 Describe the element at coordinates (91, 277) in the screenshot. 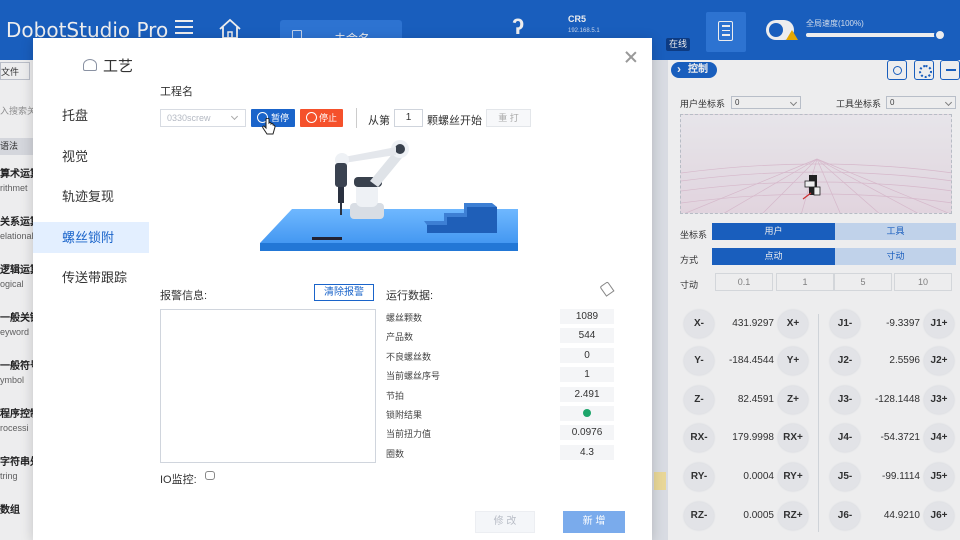

I see `nav-conveyor-tracking: 传送带跟踪` at that location.